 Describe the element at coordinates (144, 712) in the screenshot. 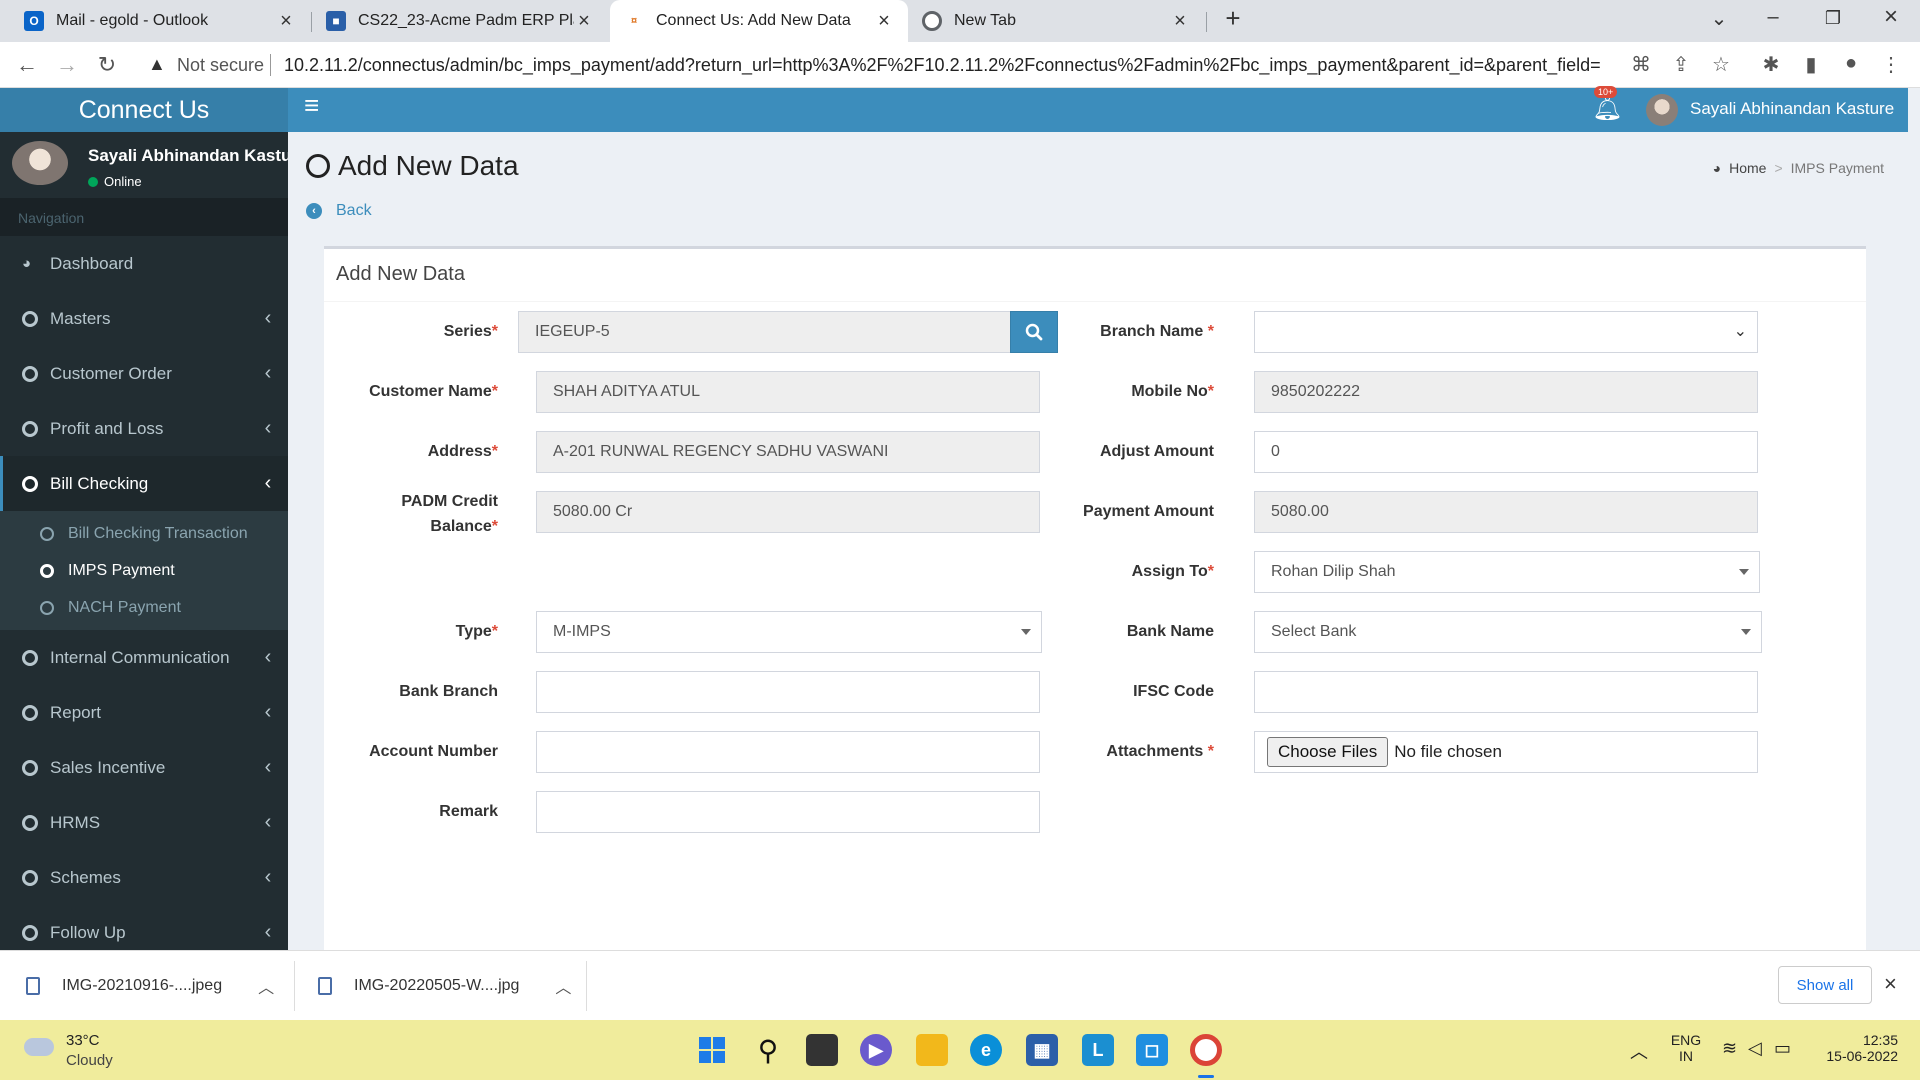

I see `sidebar-item-report: Report ‹` at that location.